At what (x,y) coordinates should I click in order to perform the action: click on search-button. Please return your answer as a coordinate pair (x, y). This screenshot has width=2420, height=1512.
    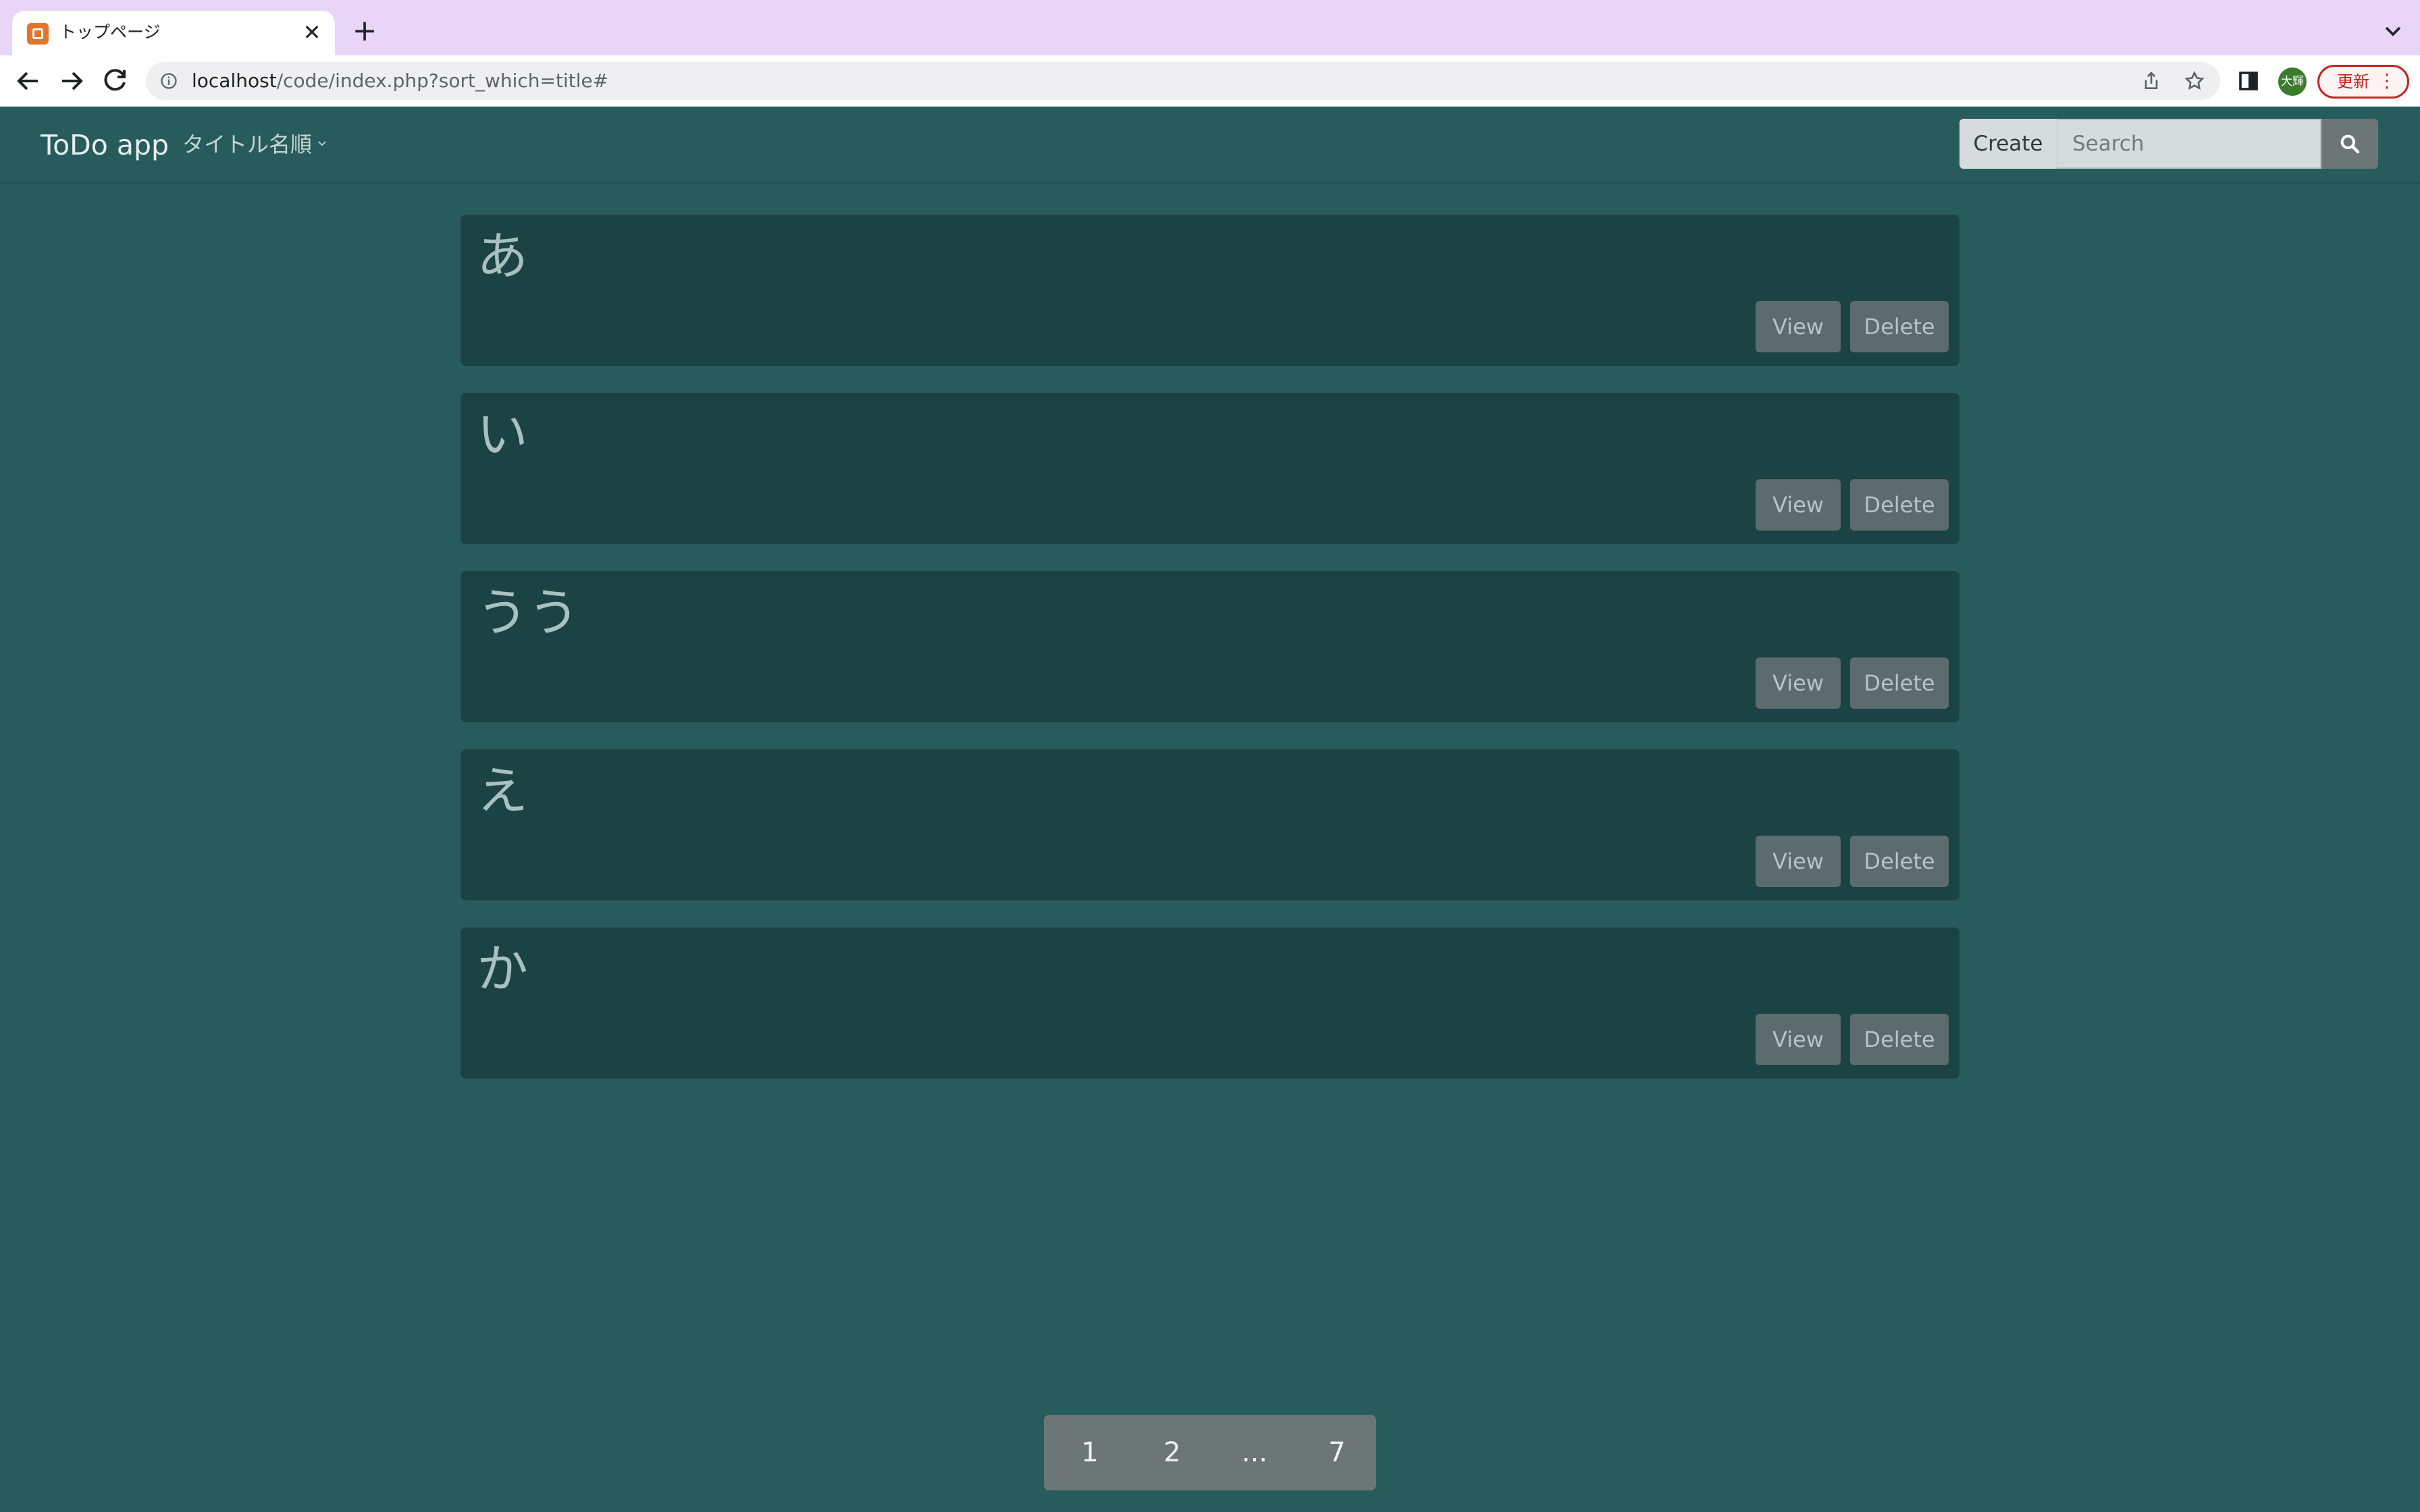
    Looking at the image, I should click on (2349, 144).